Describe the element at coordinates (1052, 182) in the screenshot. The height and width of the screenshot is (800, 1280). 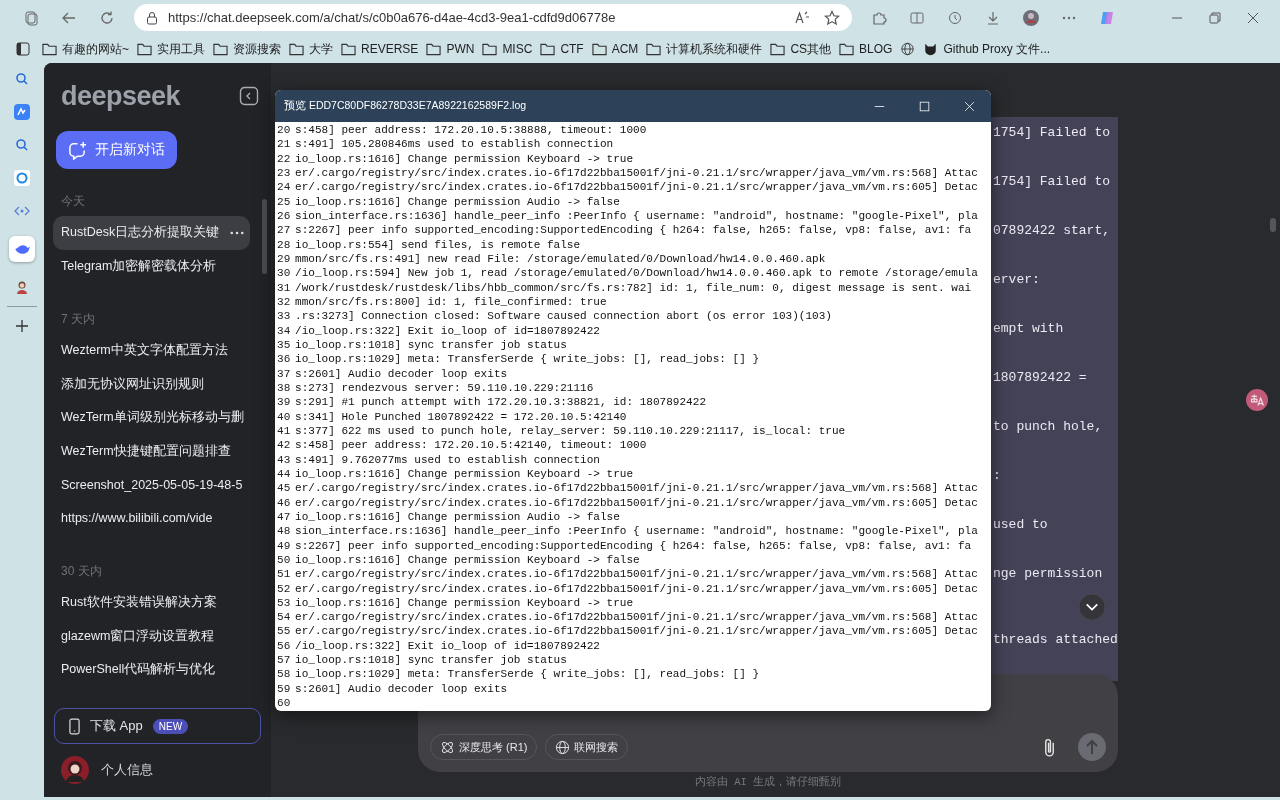
I see `message-text: 1754] Failed to` at that location.